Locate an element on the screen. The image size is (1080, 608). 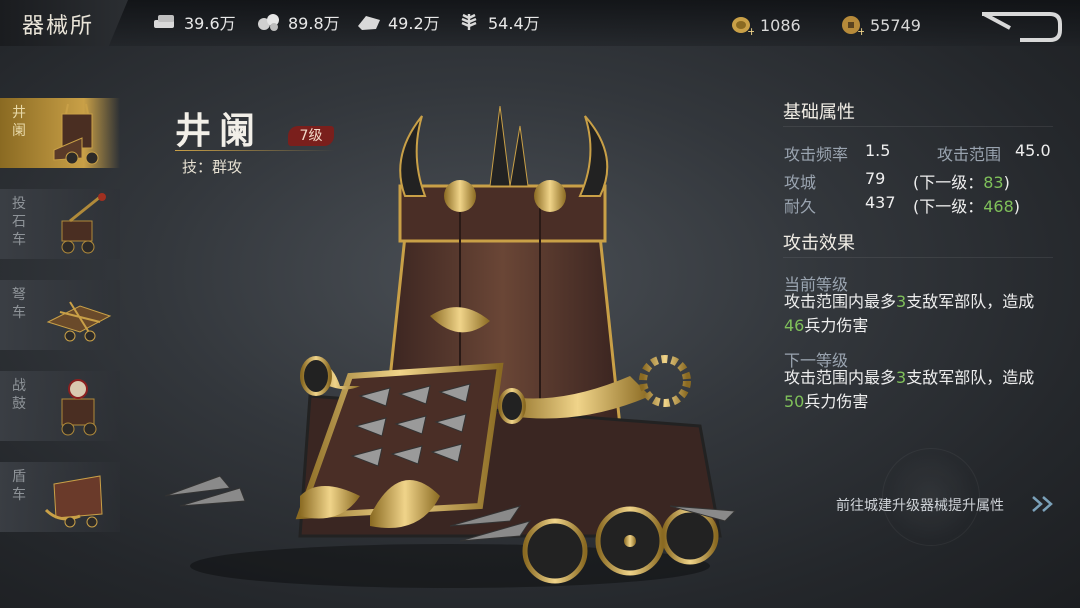
iron-icon is located at coordinates (268, 22).